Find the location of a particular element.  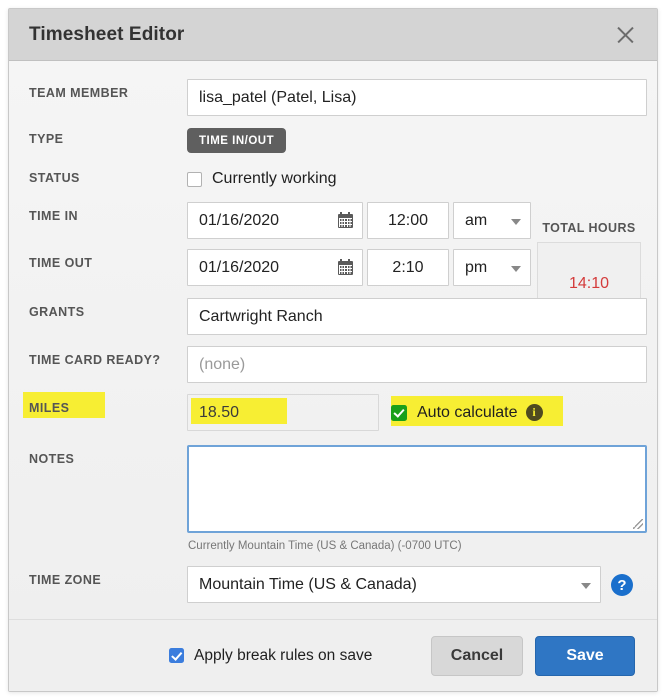

notes-label: NOTES is located at coordinates (52, 459).